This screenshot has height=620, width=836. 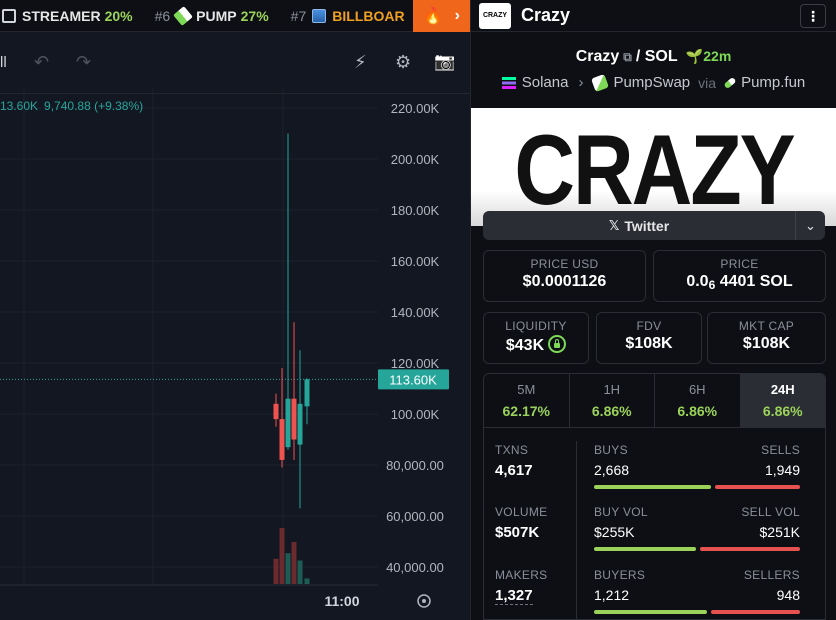 I want to click on sellers-bar, so click(x=755, y=612).